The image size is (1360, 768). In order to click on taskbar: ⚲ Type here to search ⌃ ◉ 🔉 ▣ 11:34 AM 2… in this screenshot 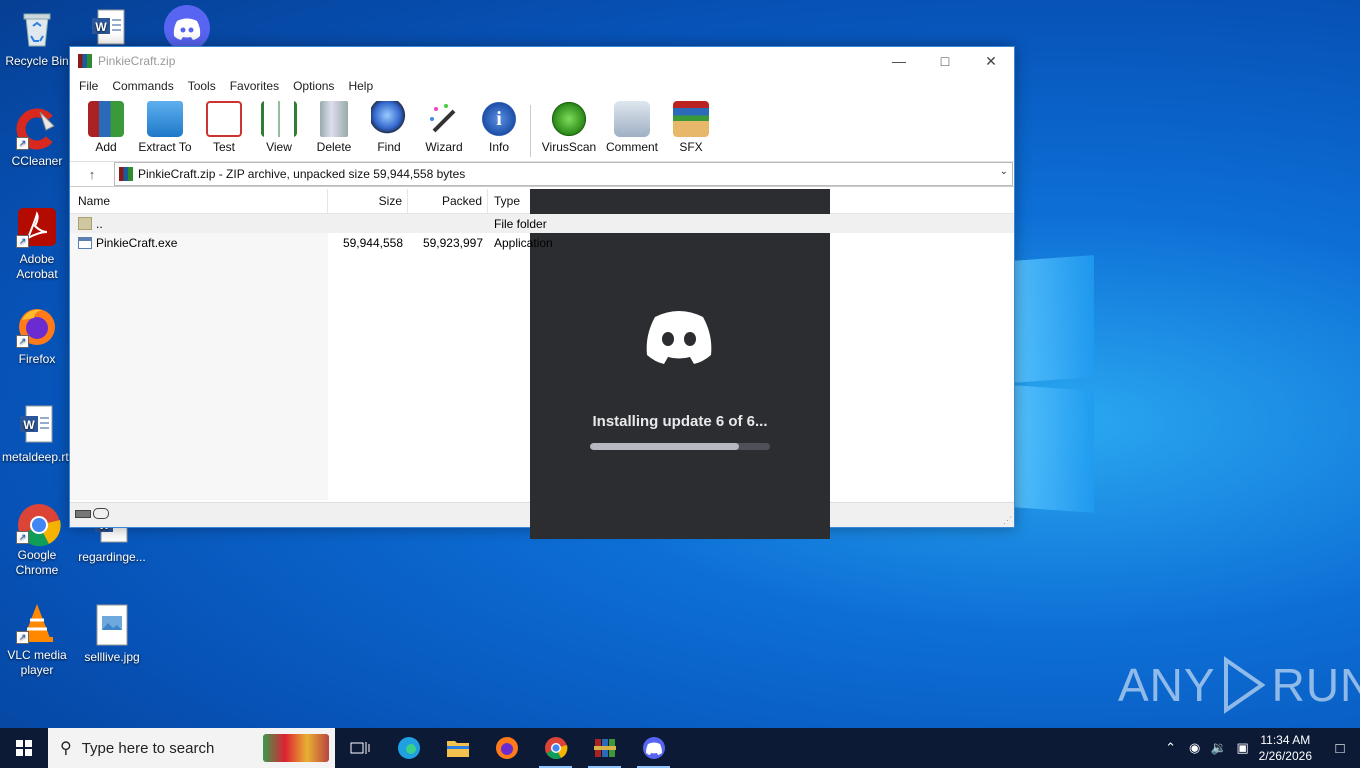, I will do `click(680, 748)`.